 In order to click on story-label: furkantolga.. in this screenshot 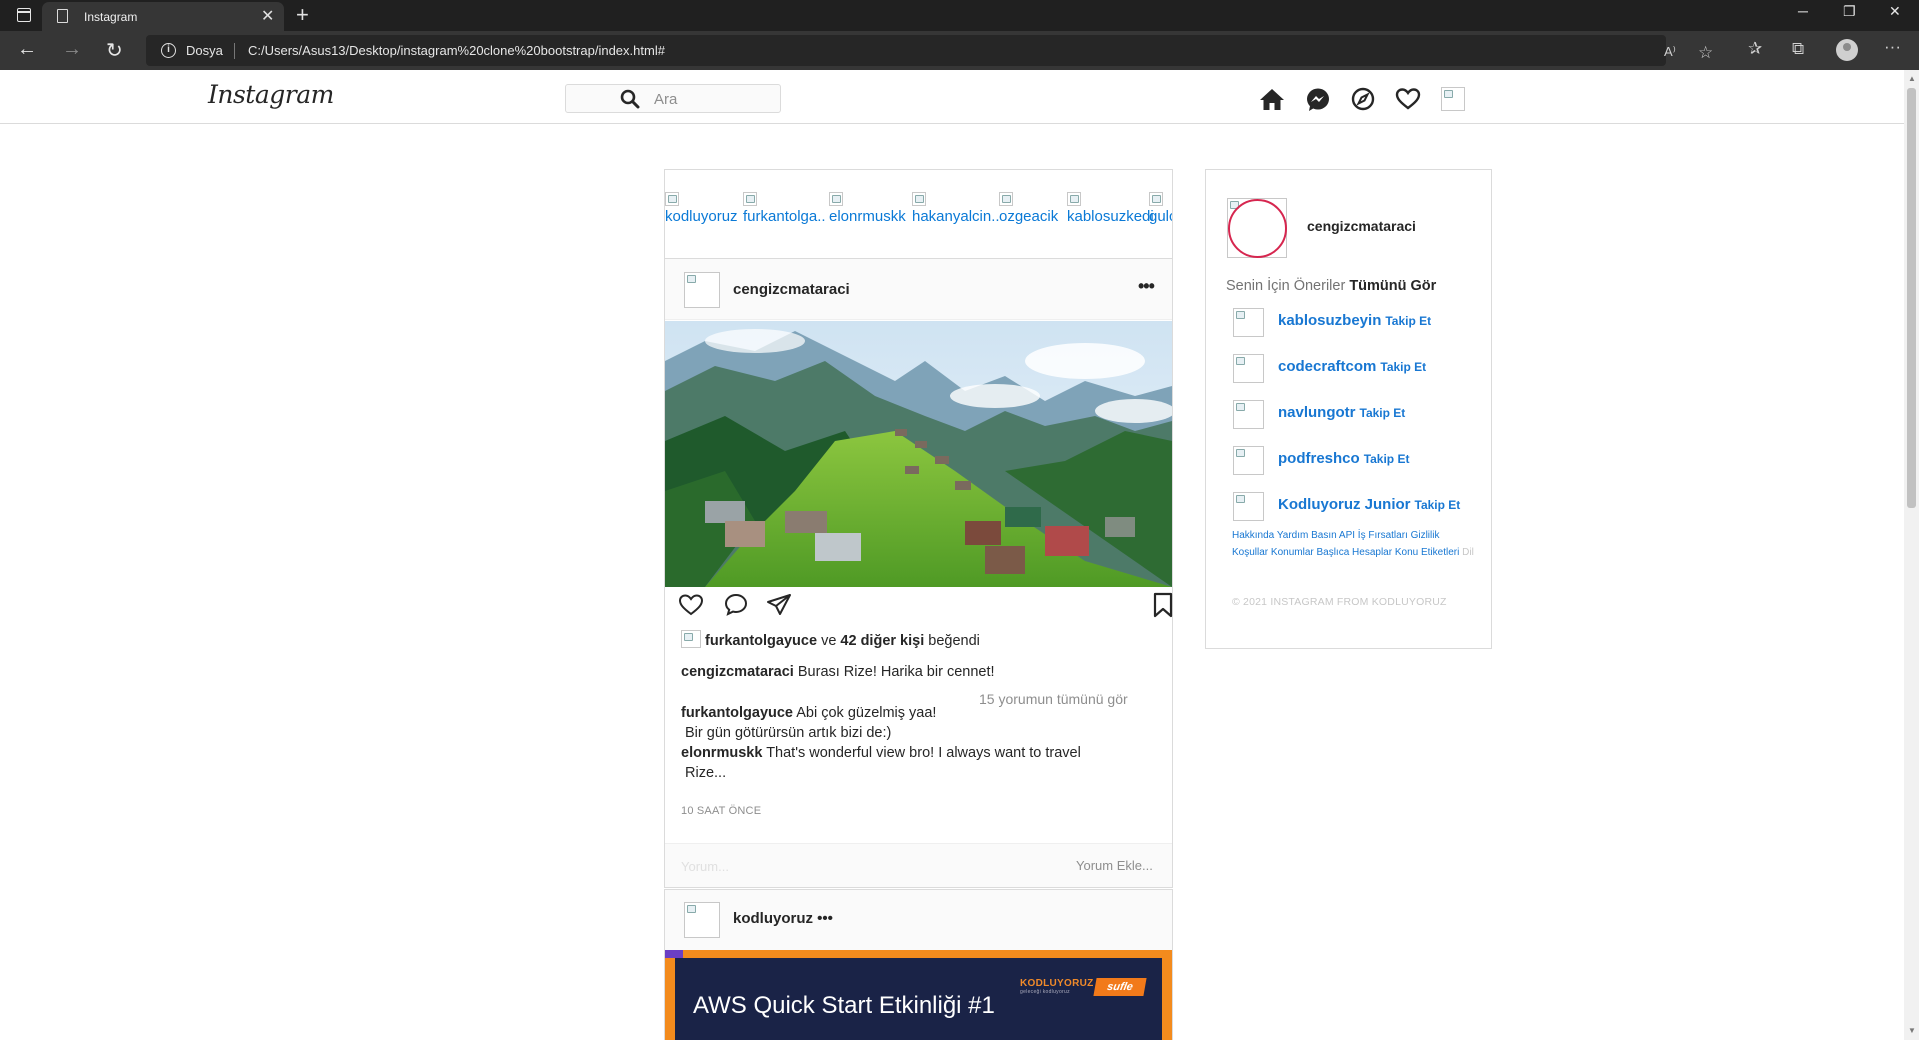, I will do `click(784, 216)`.